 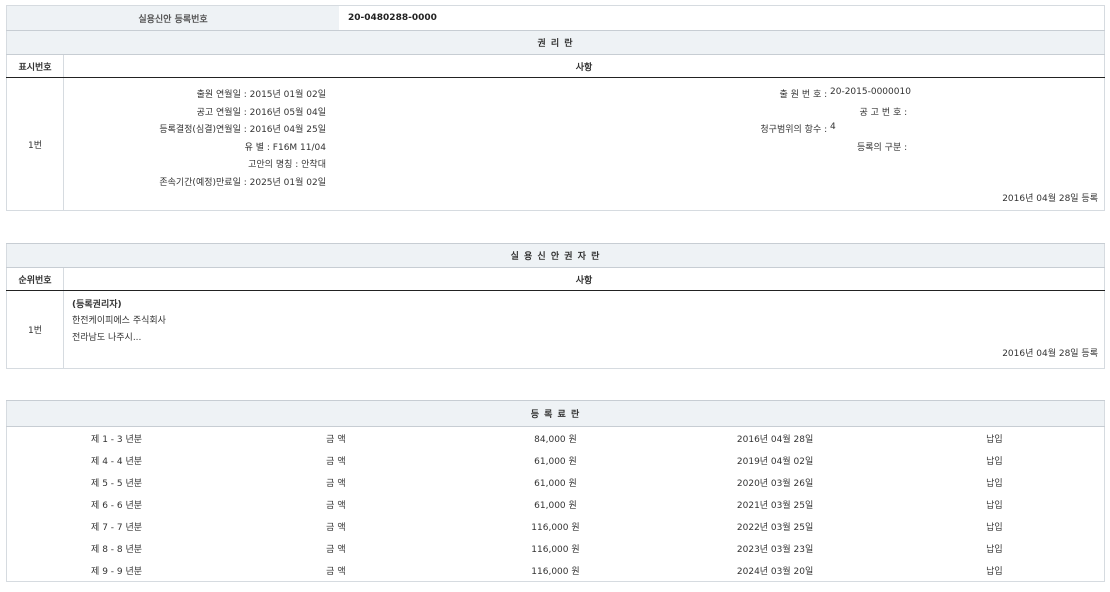 What do you see at coordinates (1050, 197) in the screenshot?
I see `rights-registered-stamp: 2016년 04월 28일 등록` at bounding box center [1050, 197].